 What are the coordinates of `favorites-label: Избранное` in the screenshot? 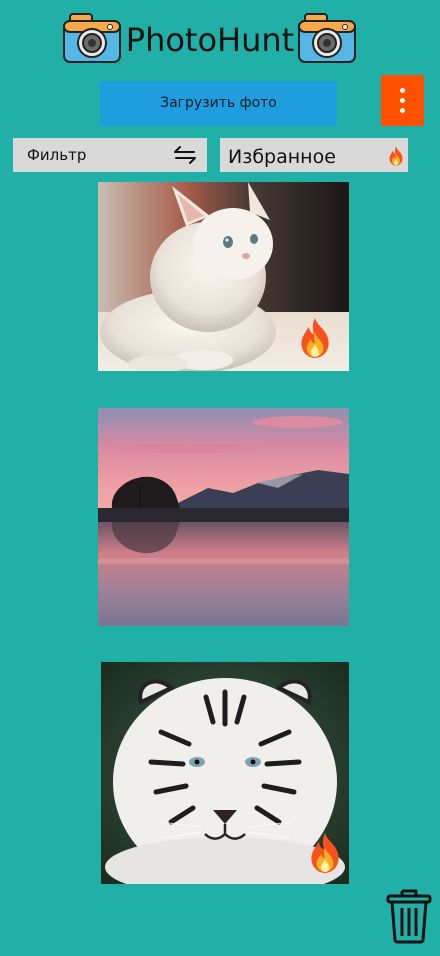 It's located at (282, 157).